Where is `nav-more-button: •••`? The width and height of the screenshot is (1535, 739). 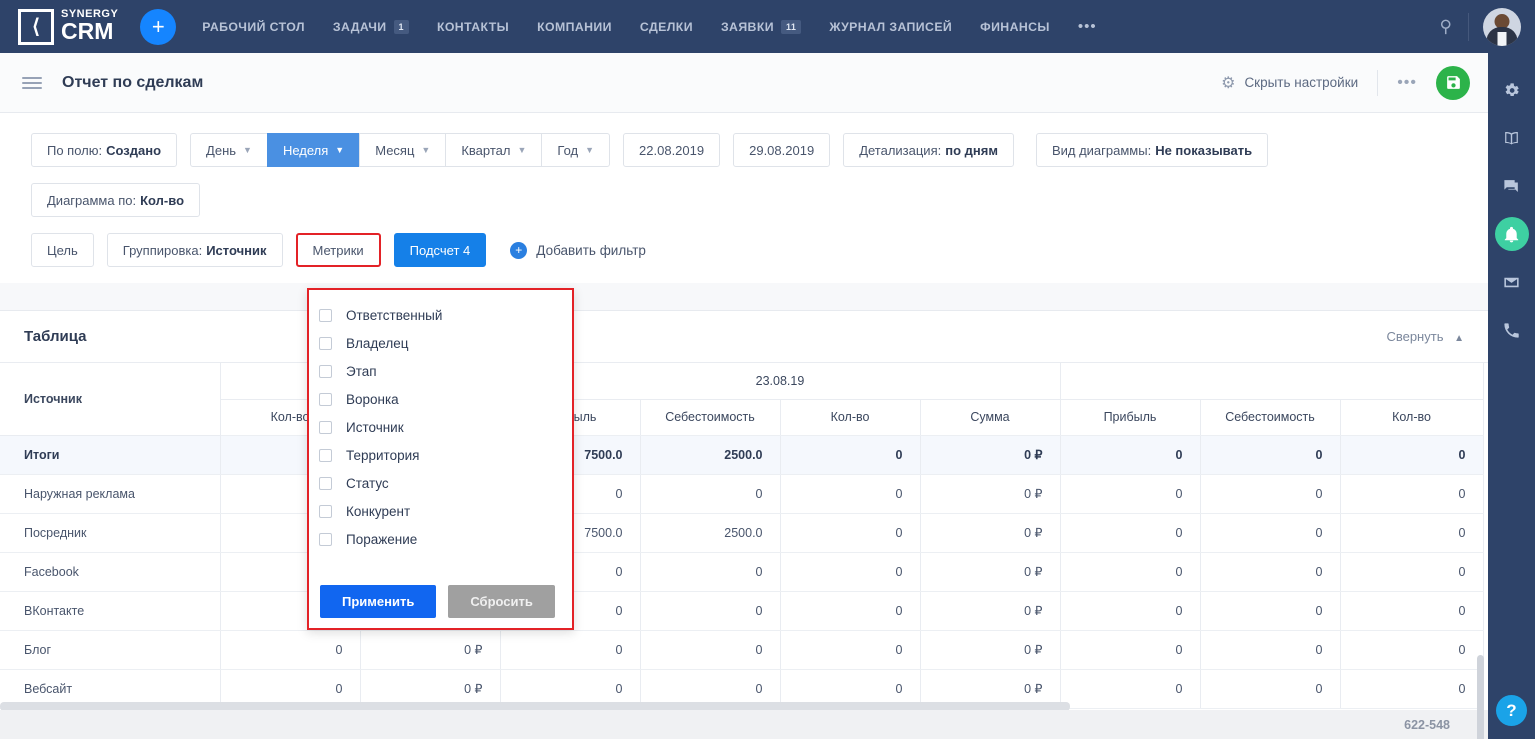
nav-more-button: ••• is located at coordinates (1087, 26).